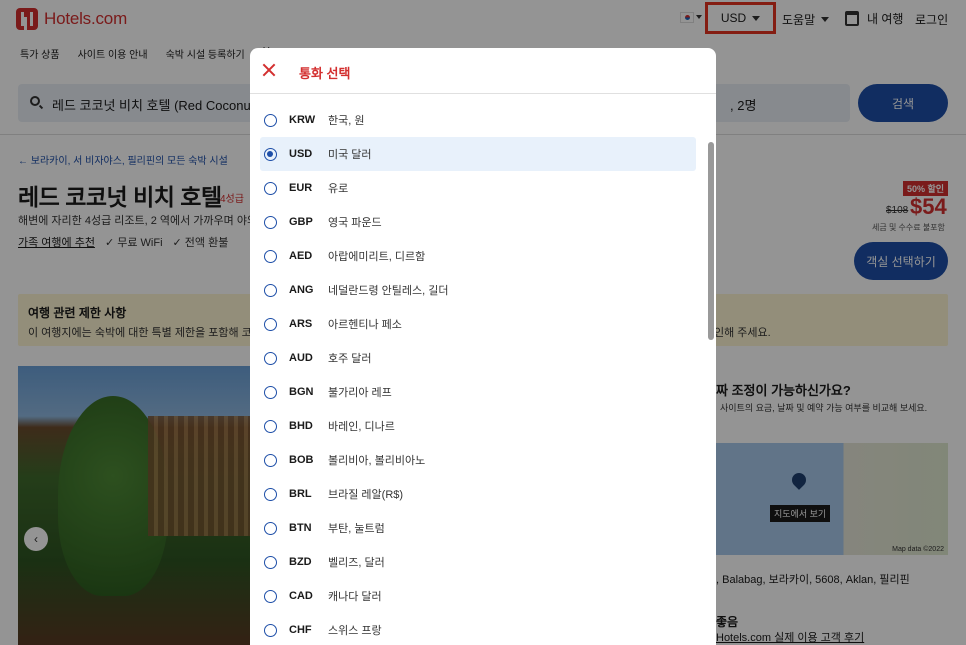 The image size is (966, 645). Describe the element at coordinates (301, 290) in the screenshot. I see `currency-code: ANG` at that location.